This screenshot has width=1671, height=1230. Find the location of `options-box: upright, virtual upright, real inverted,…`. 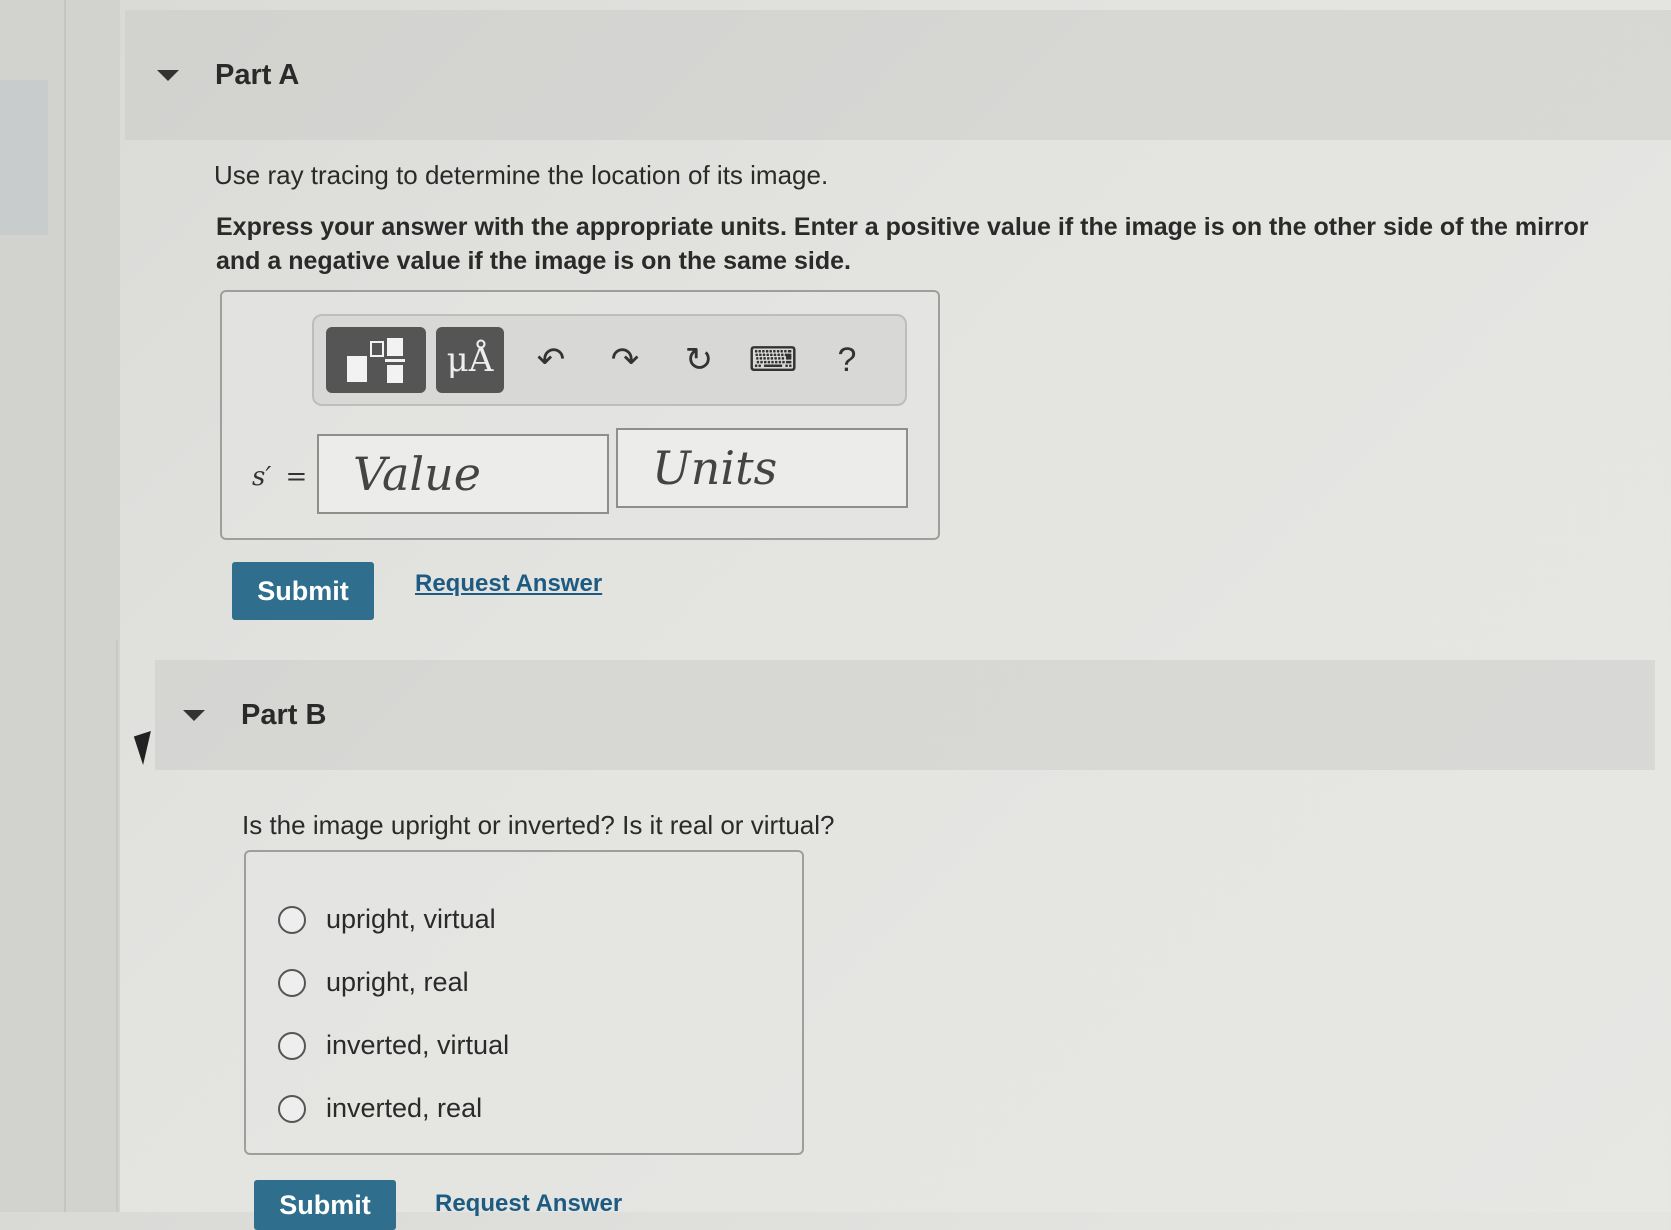

options-box: upright, virtual upright, real inverted,… is located at coordinates (524, 1002).